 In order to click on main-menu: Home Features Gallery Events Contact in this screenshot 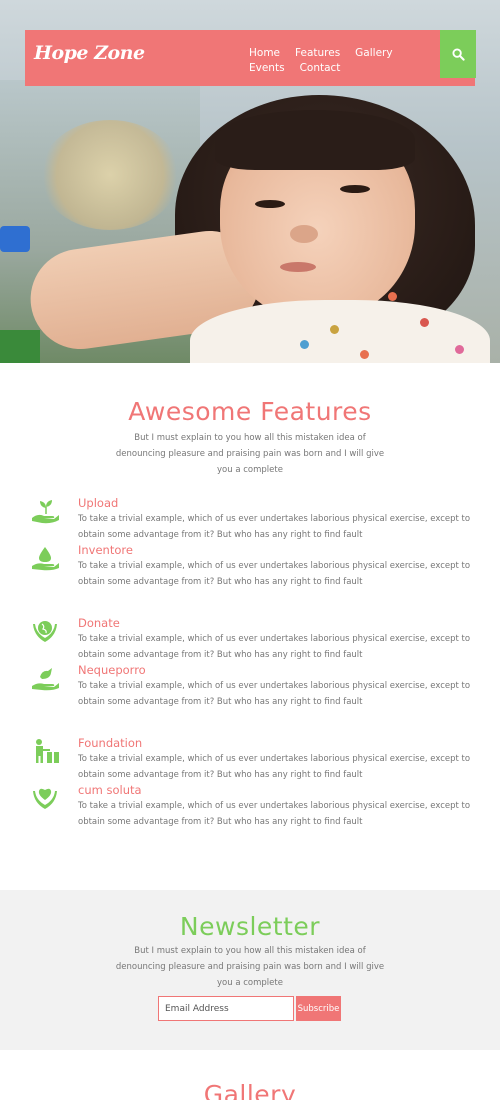, I will do `click(339, 61)`.